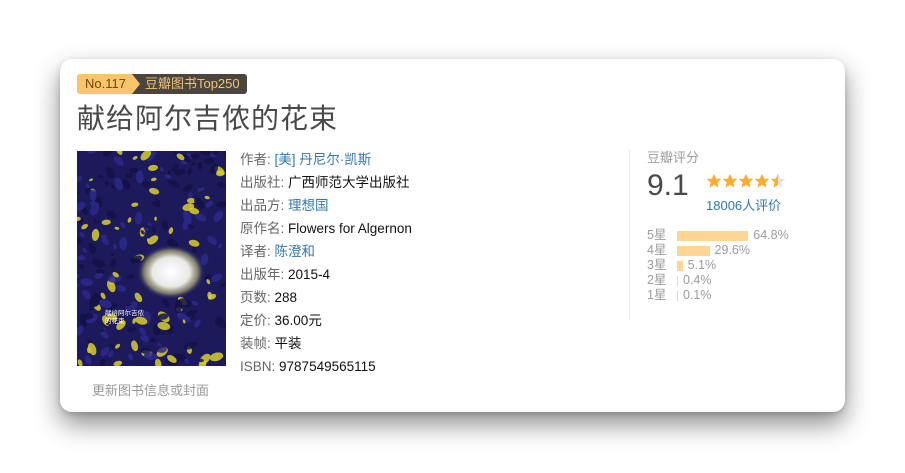 The image size is (905, 473). I want to click on price-value: 36.00元, so click(298, 320).